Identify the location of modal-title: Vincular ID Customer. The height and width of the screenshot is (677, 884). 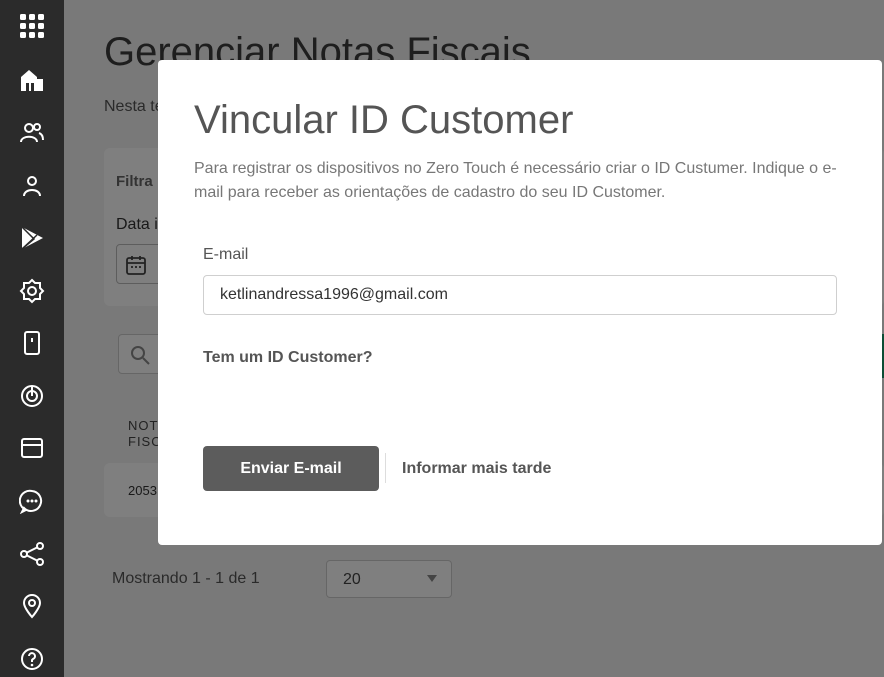
(384, 120).